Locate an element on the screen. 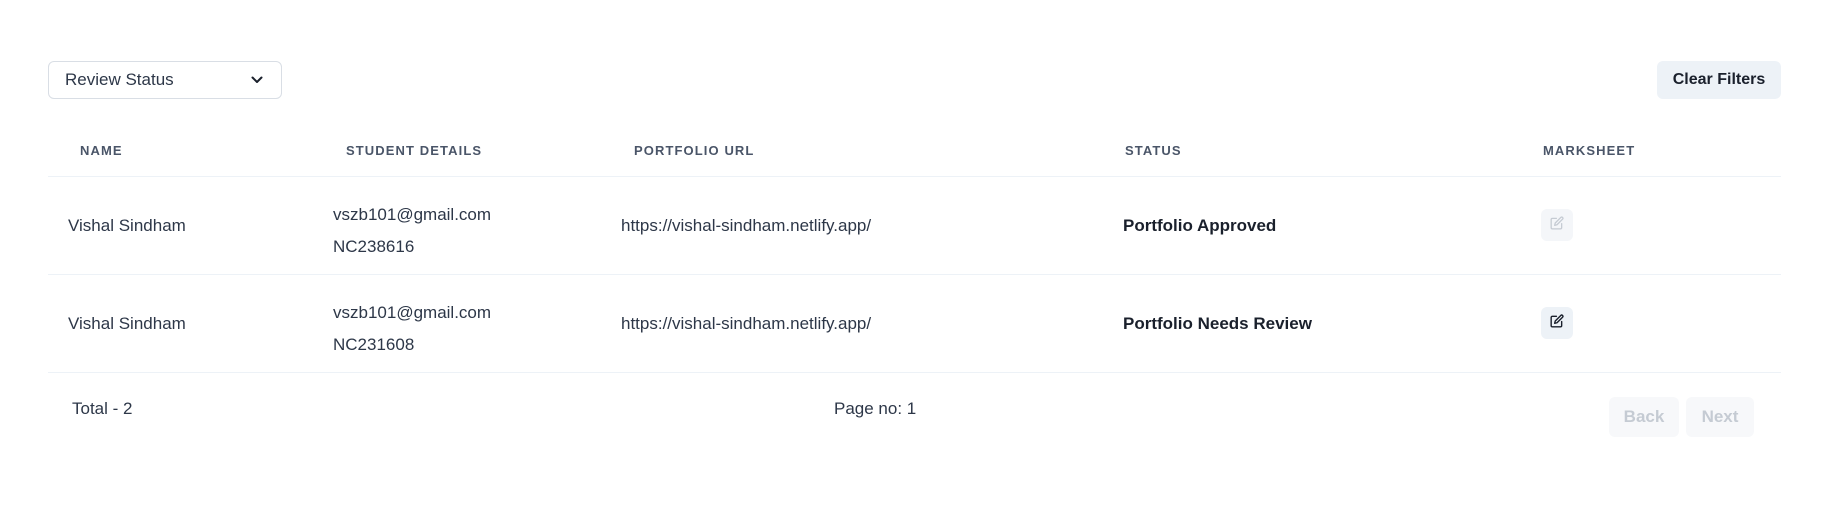  page-number: Page no: 1 is located at coordinates (875, 408).